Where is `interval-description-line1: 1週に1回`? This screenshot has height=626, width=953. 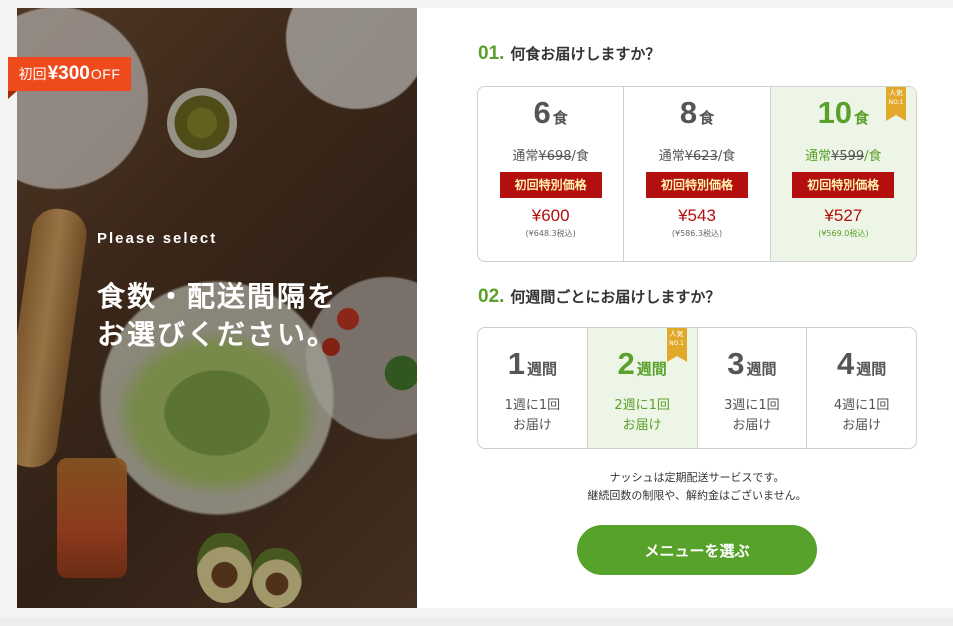
interval-description-line1: 1週に1回 is located at coordinates (532, 405).